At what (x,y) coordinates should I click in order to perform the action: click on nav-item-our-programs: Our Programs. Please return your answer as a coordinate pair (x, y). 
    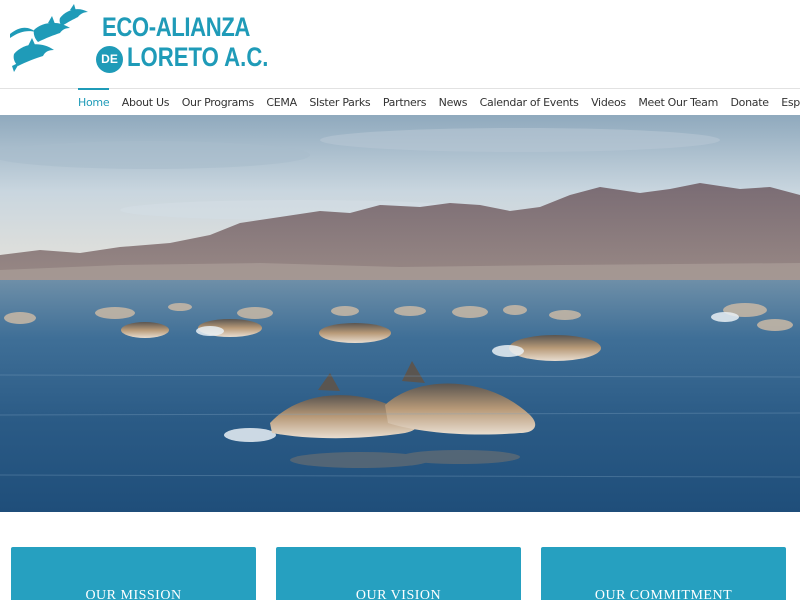
    Looking at the image, I should click on (218, 102).